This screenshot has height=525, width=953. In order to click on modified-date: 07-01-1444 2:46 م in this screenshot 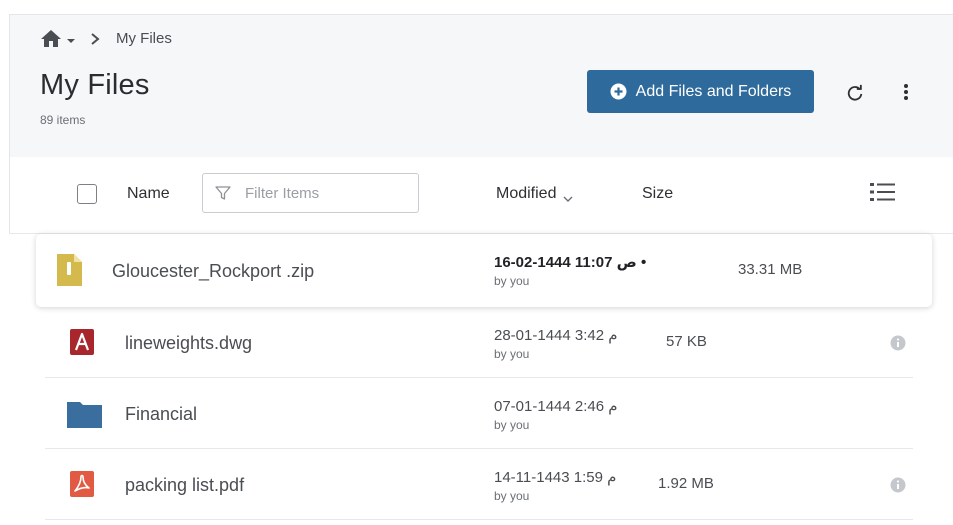, I will do `click(556, 406)`.